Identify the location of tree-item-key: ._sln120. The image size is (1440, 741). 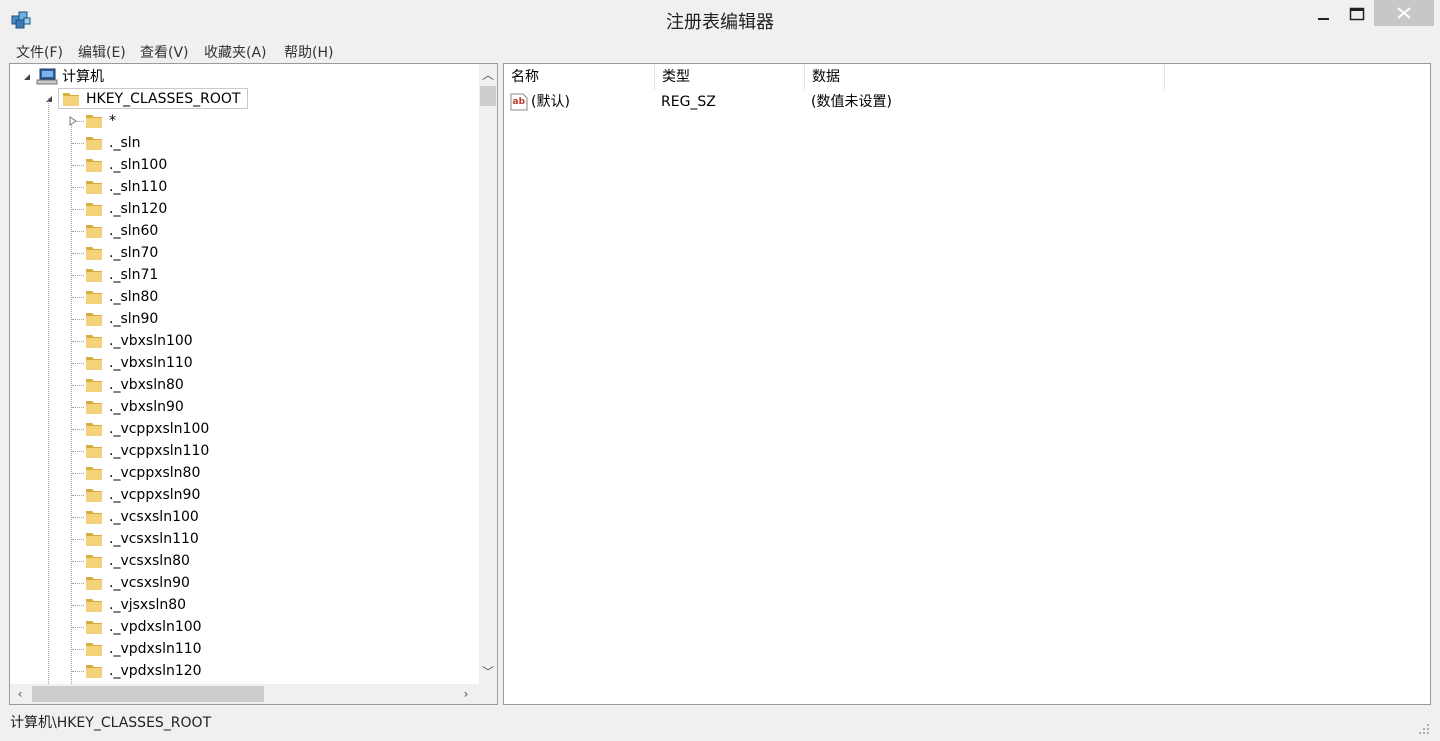
(245, 209).